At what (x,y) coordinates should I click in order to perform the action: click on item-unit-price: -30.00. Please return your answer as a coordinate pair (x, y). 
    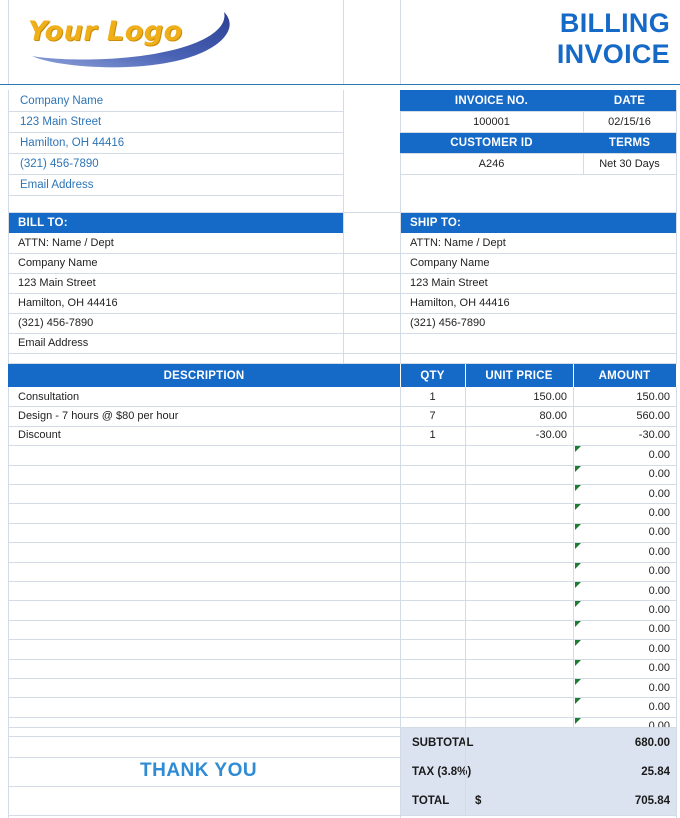
    Looking at the image, I should click on (516, 435).